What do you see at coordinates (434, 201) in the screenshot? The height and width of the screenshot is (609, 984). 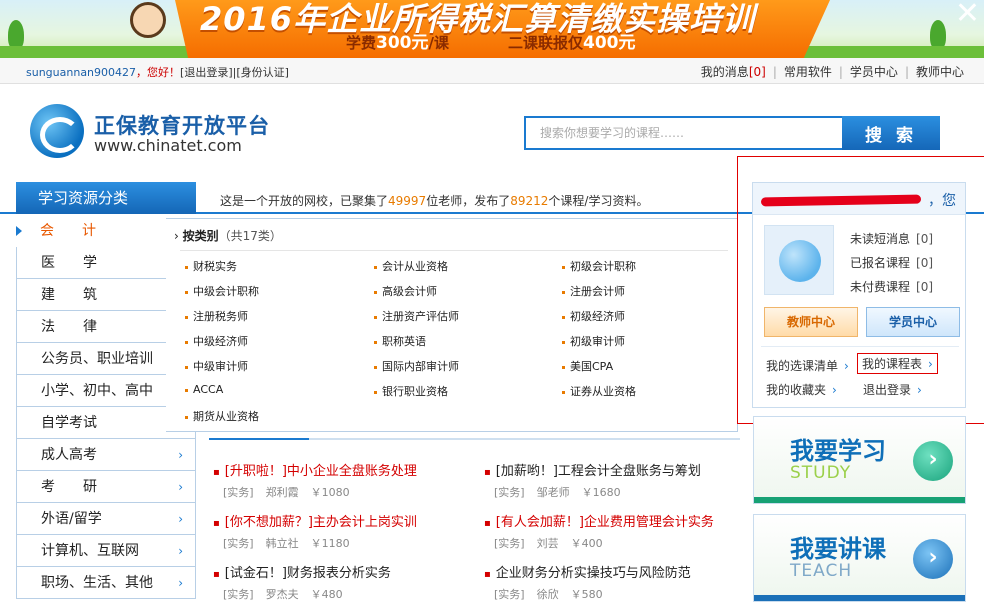 I see `platform-notice: 这是一个开放的网校，已聚集了49997位老师，发布了89212个课程/学习资料。` at bounding box center [434, 201].